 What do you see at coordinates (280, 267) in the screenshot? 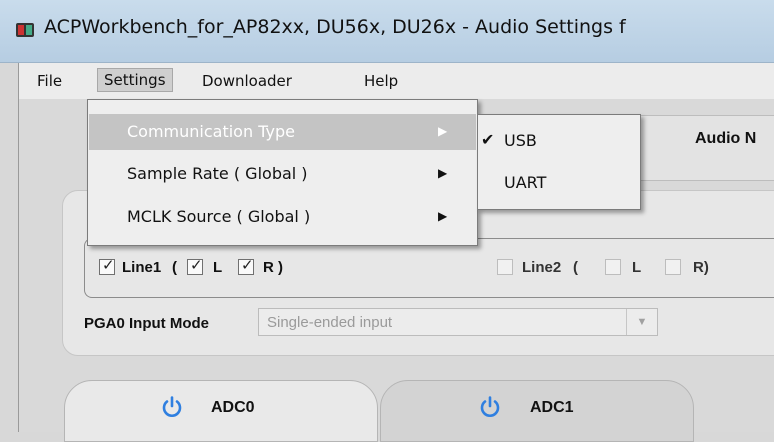
I see `line1-close-paren: )` at bounding box center [280, 267].